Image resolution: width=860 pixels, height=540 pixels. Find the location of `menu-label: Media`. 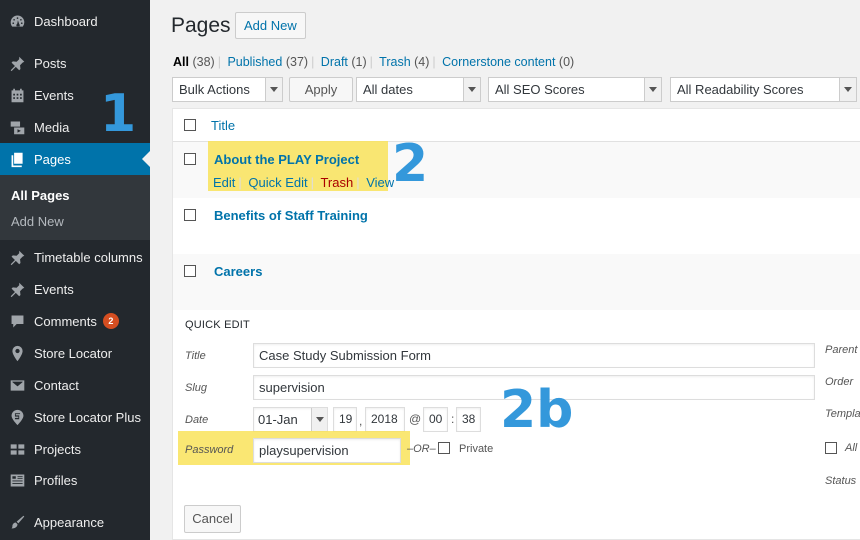

menu-label: Media is located at coordinates (52, 127).